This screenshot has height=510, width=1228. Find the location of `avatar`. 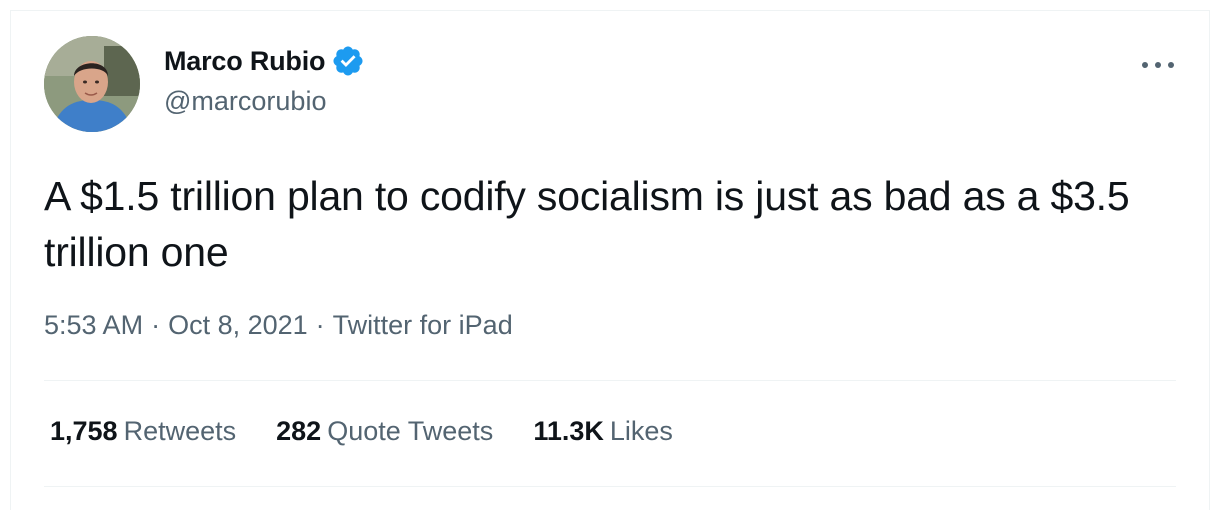

avatar is located at coordinates (92, 84).